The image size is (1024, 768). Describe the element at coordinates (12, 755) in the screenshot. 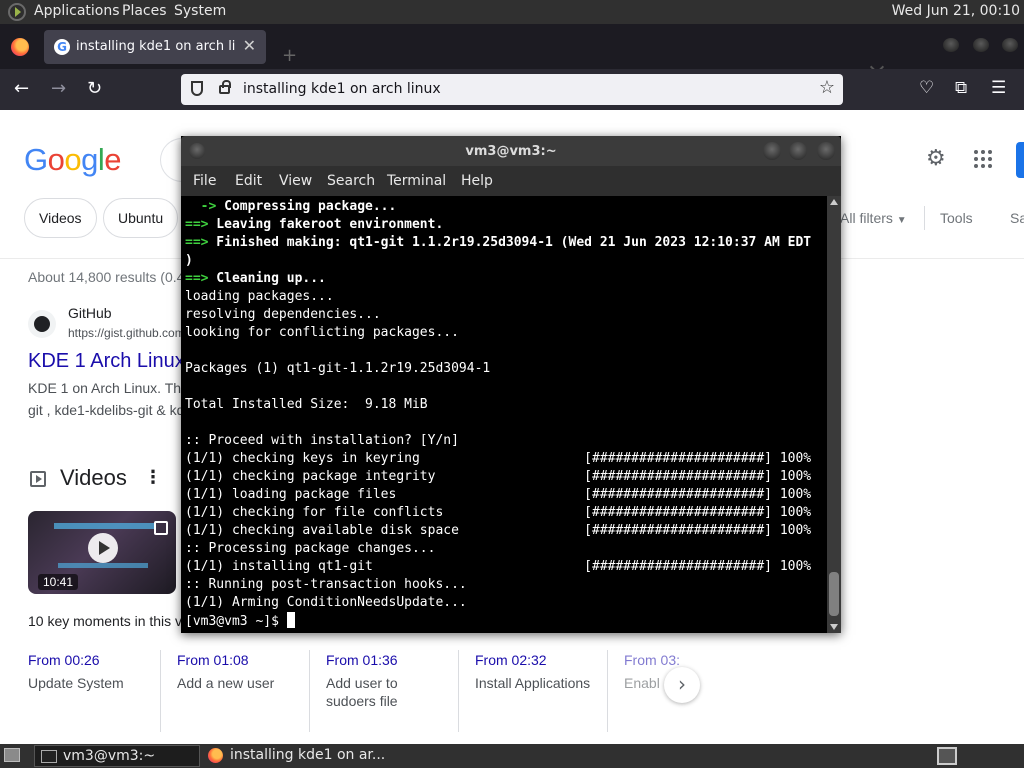

I see `show-desktop-icon` at that location.